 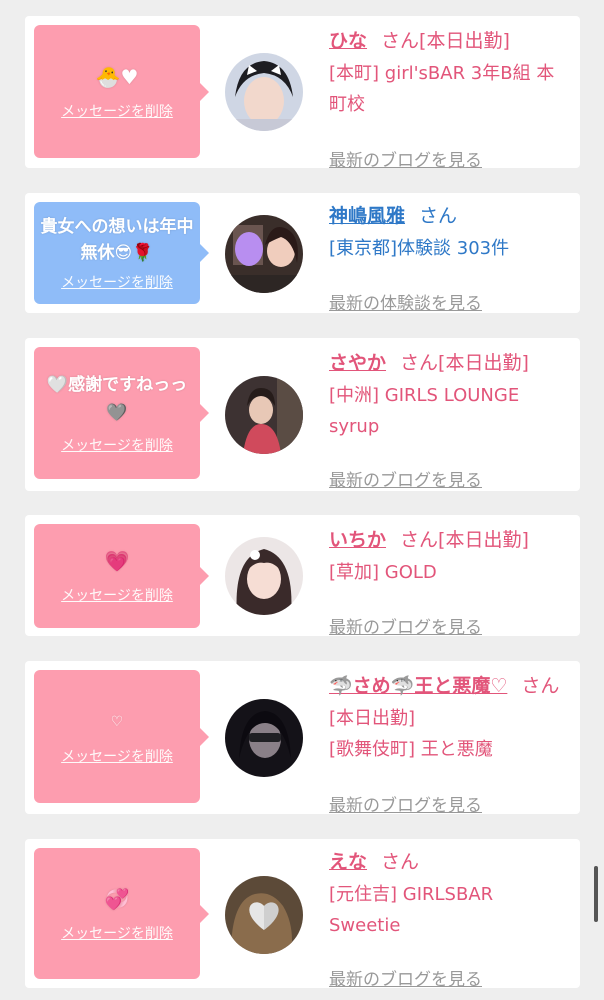 What do you see at coordinates (121, 736) in the screenshot?
I see `message-bubble: ♡ メッセージを削除` at bounding box center [121, 736].